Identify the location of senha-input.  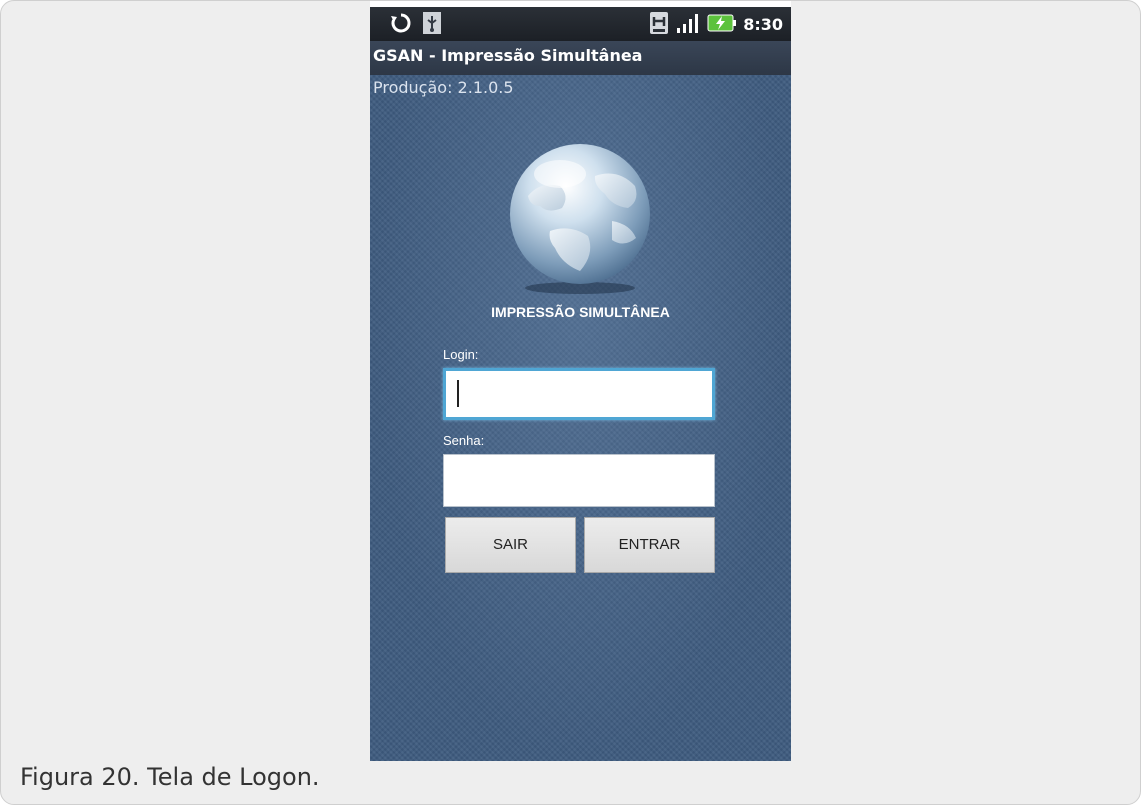
(579, 480).